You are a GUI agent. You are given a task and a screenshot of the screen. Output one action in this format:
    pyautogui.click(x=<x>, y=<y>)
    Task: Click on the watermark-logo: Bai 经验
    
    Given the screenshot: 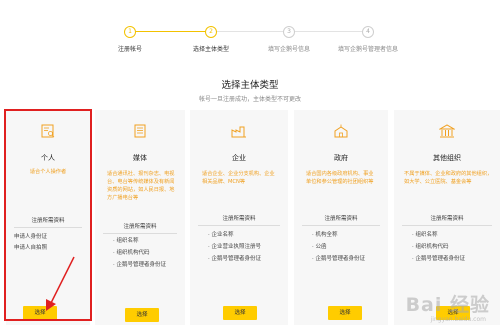 What is the action you would take?
    pyautogui.click(x=447, y=305)
    